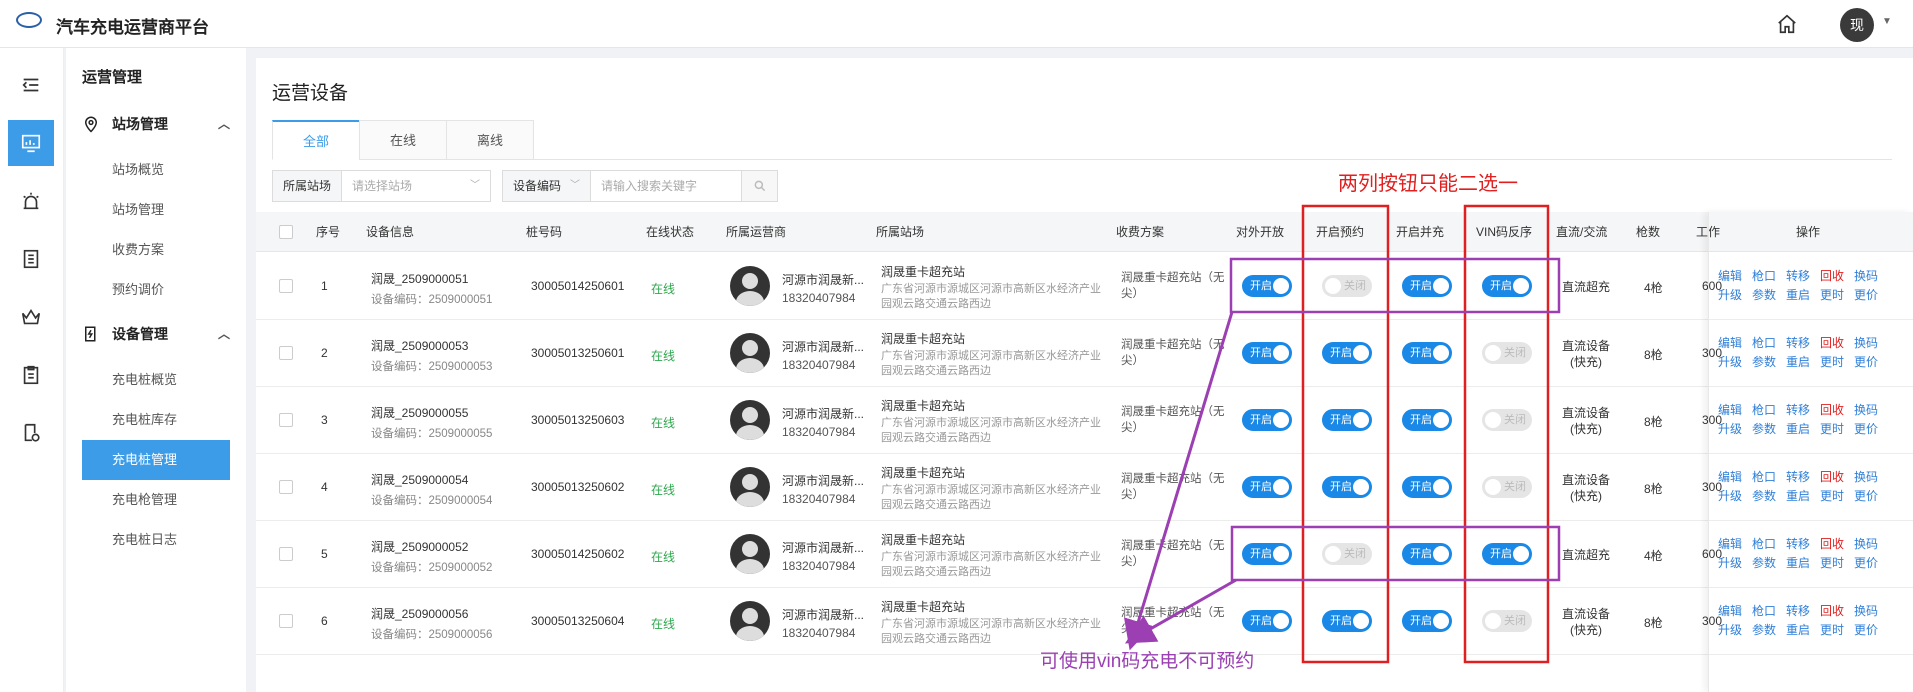  I want to click on vin-reverse-toggle-label: 关闭, so click(1515, 487).